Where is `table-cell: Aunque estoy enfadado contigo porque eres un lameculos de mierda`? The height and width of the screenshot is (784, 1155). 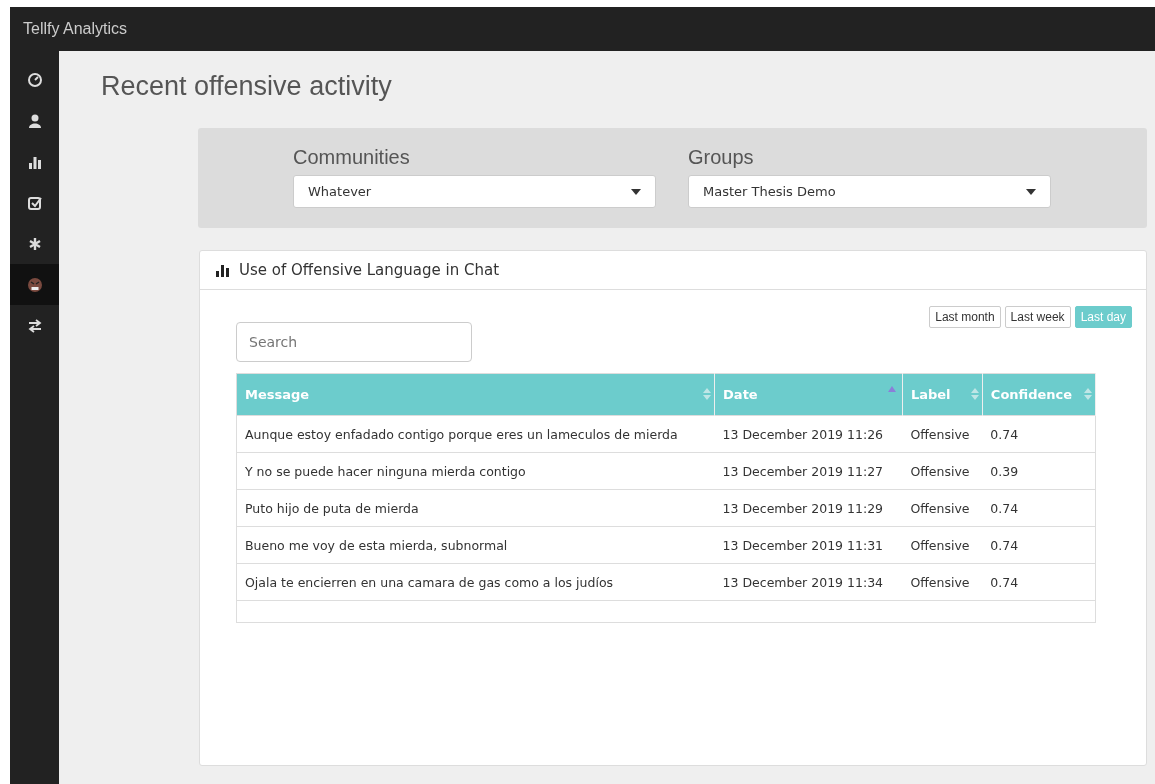 table-cell: Aunque estoy enfadado contigo porque eres un lameculos de mierda is located at coordinates (461, 434).